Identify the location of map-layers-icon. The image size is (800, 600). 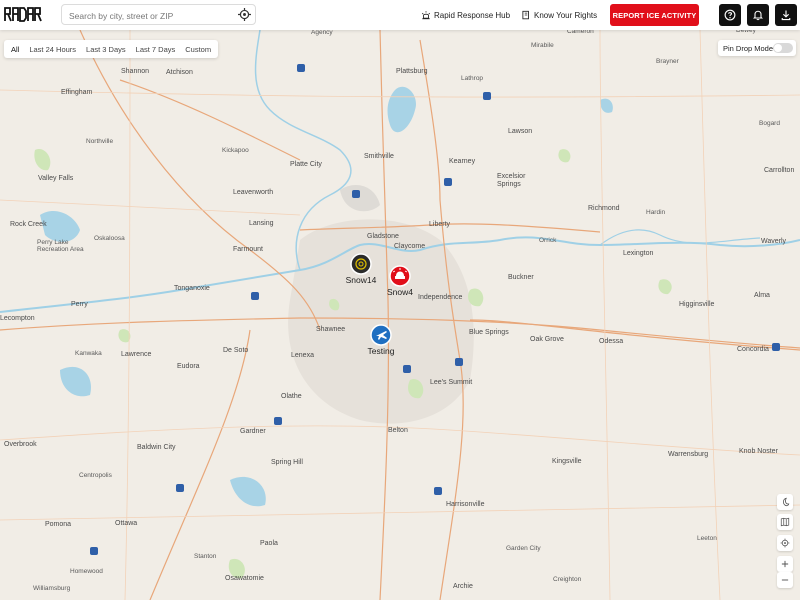
(785, 522).